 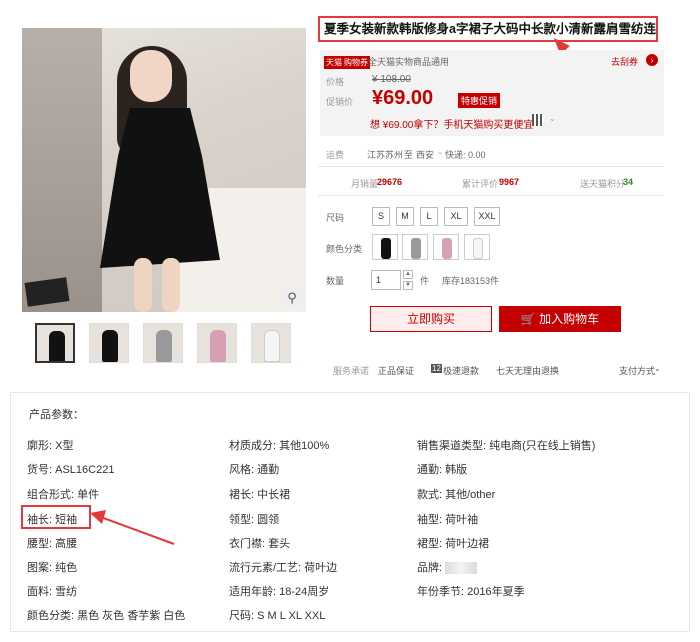 What do you see at coordinates (396, 370) in the screenshot?
I see `service-genuine: 正品保证` at bounding box center [396, 370].